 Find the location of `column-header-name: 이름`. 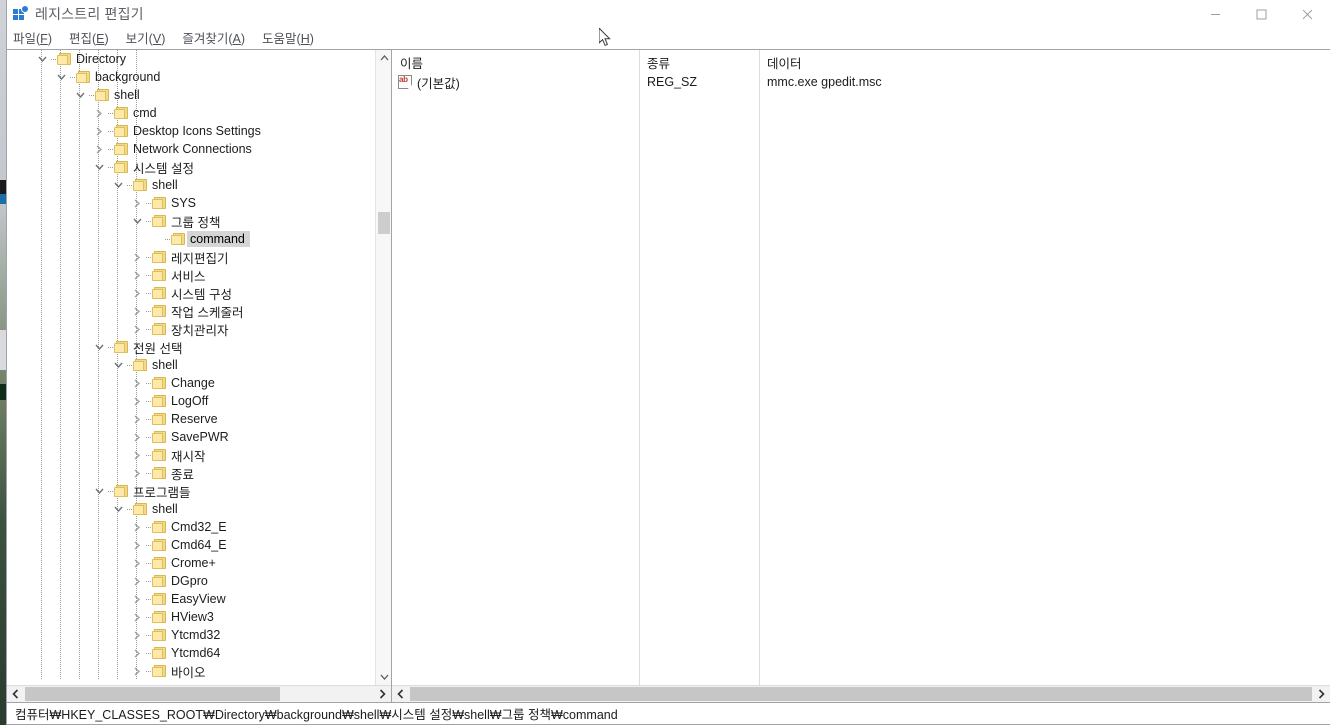

column-header-name: 이름 is located at coordinates (515, 60).